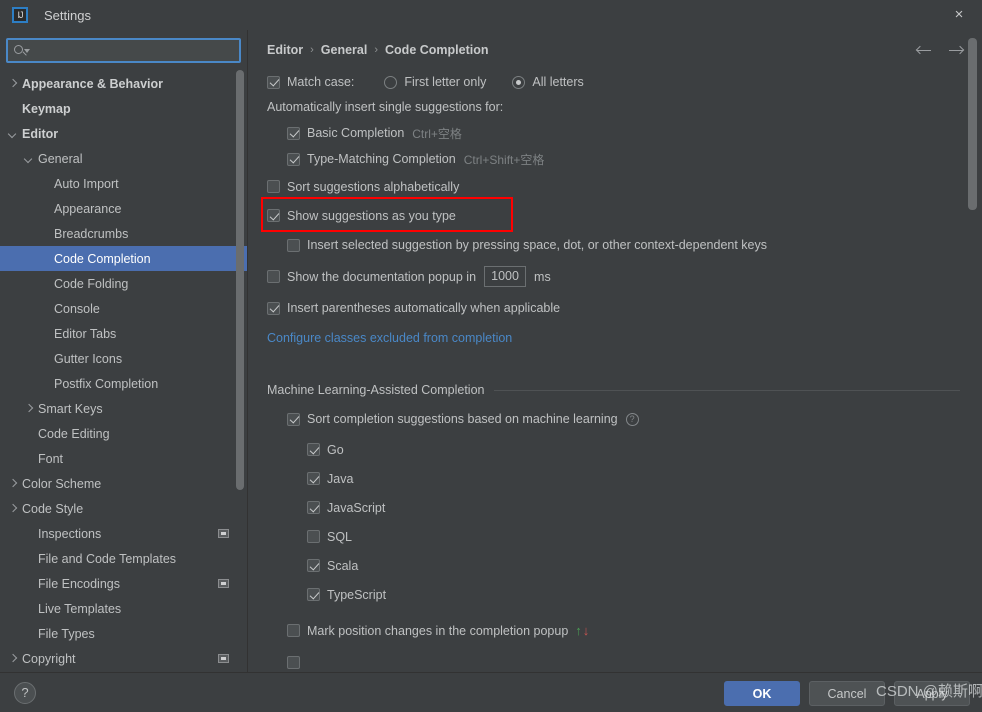 Image resolution: width=982 pixels, height=712 pixels. I want to click on sidebar-item-label: File and Code Templates, so click(107, 558).